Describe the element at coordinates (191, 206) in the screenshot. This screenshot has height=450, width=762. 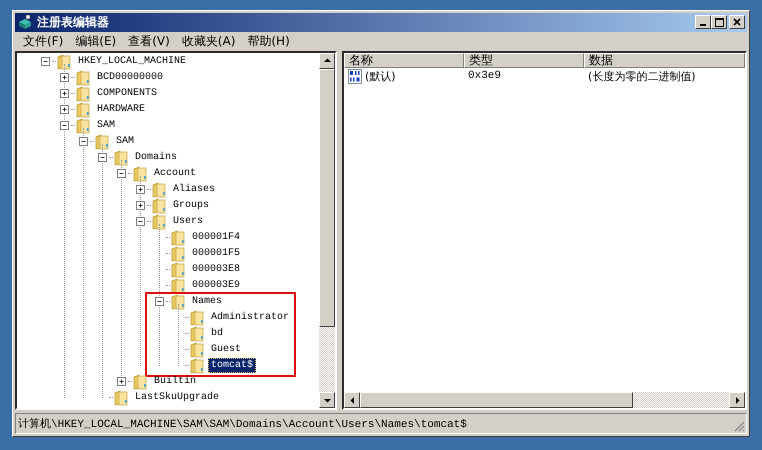
I see `tree-item: Groups` at that location.